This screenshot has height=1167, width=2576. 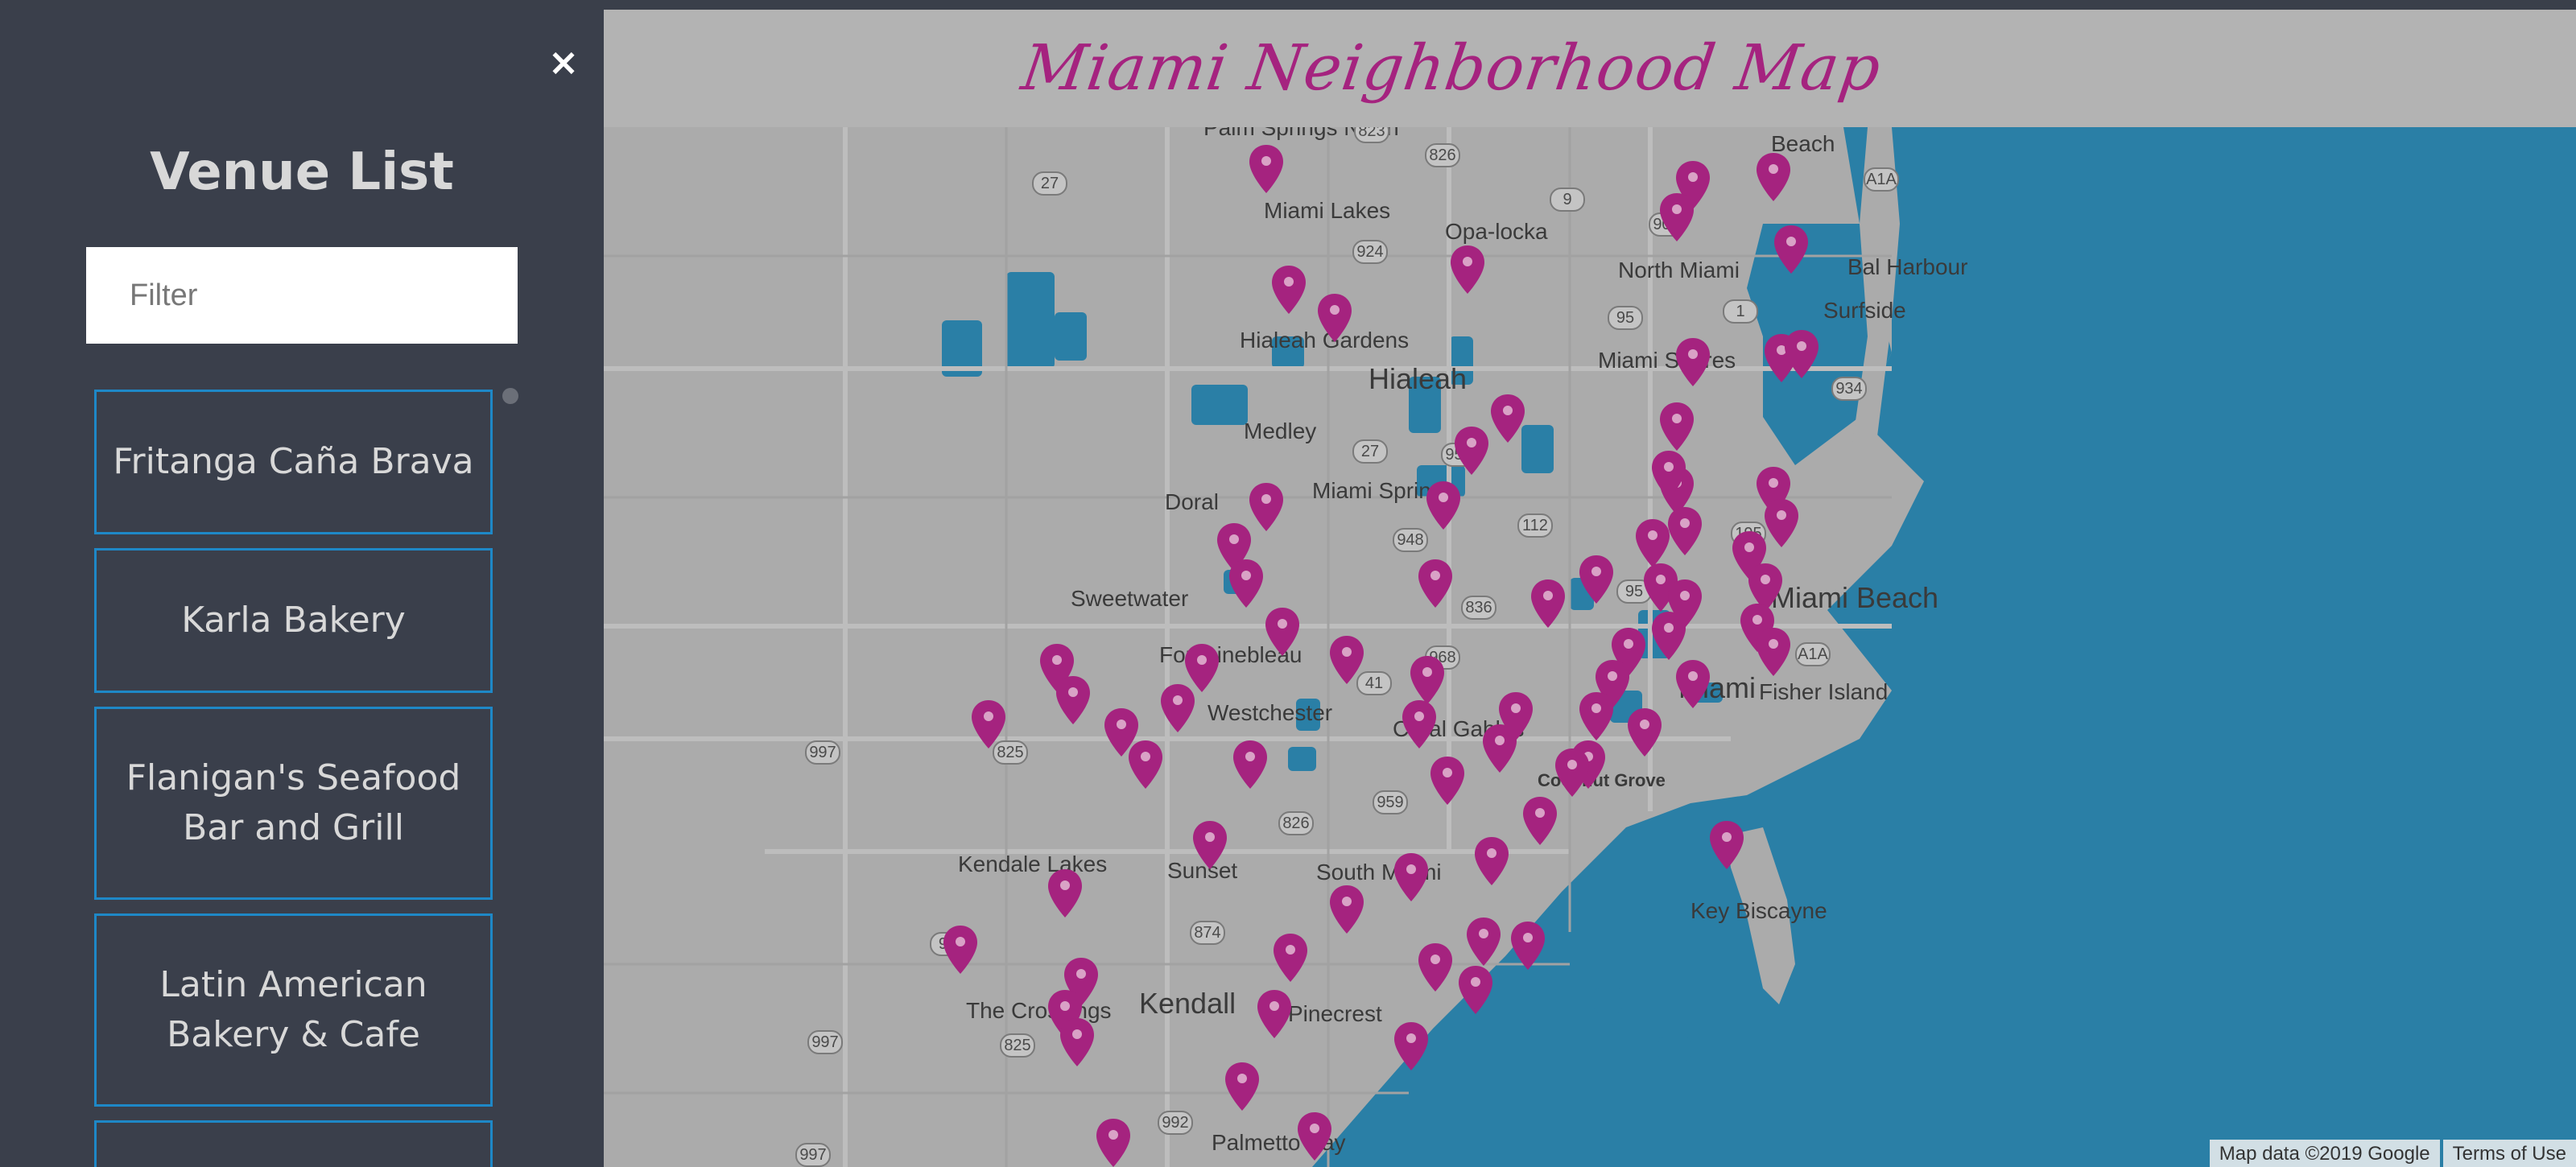 I want to click on close-sidebar-button: ×, so click(x=563, y=62).